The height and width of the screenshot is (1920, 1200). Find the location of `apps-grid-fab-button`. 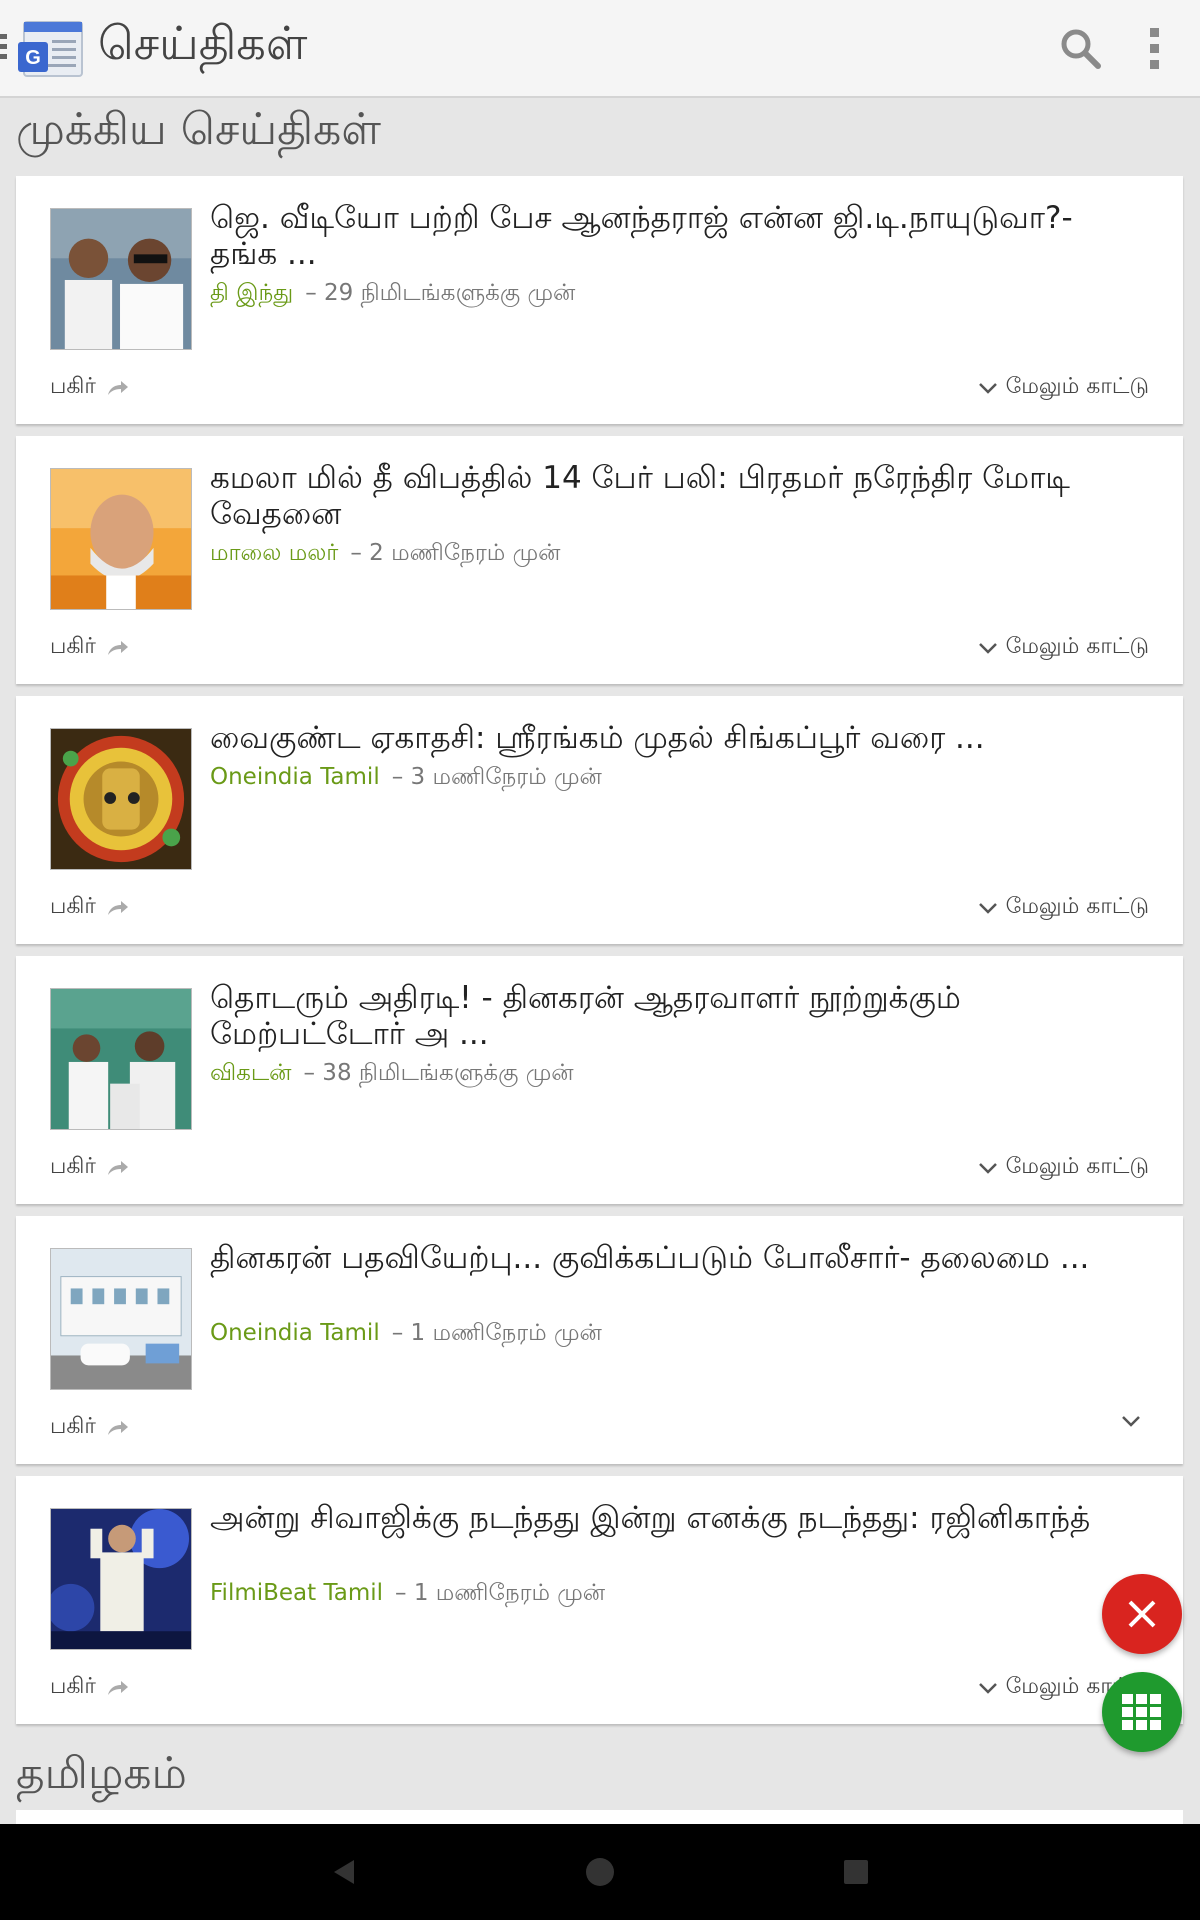

apps-grid-fab-button is located at coordinates (1142, 1712).